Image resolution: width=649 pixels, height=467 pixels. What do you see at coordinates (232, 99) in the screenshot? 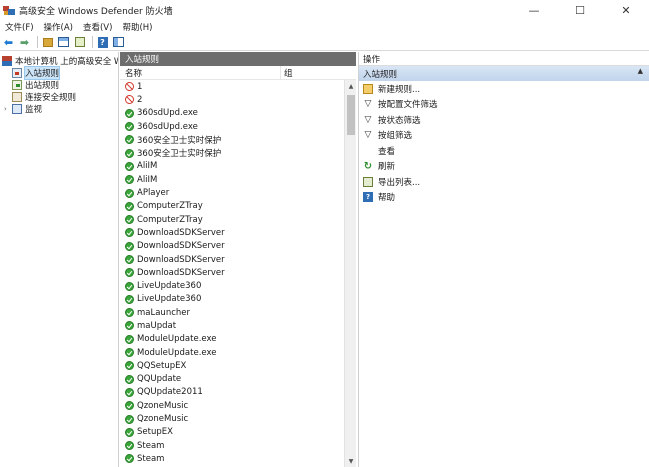
I see `table-row: 2` at bounding box center [232, 99].